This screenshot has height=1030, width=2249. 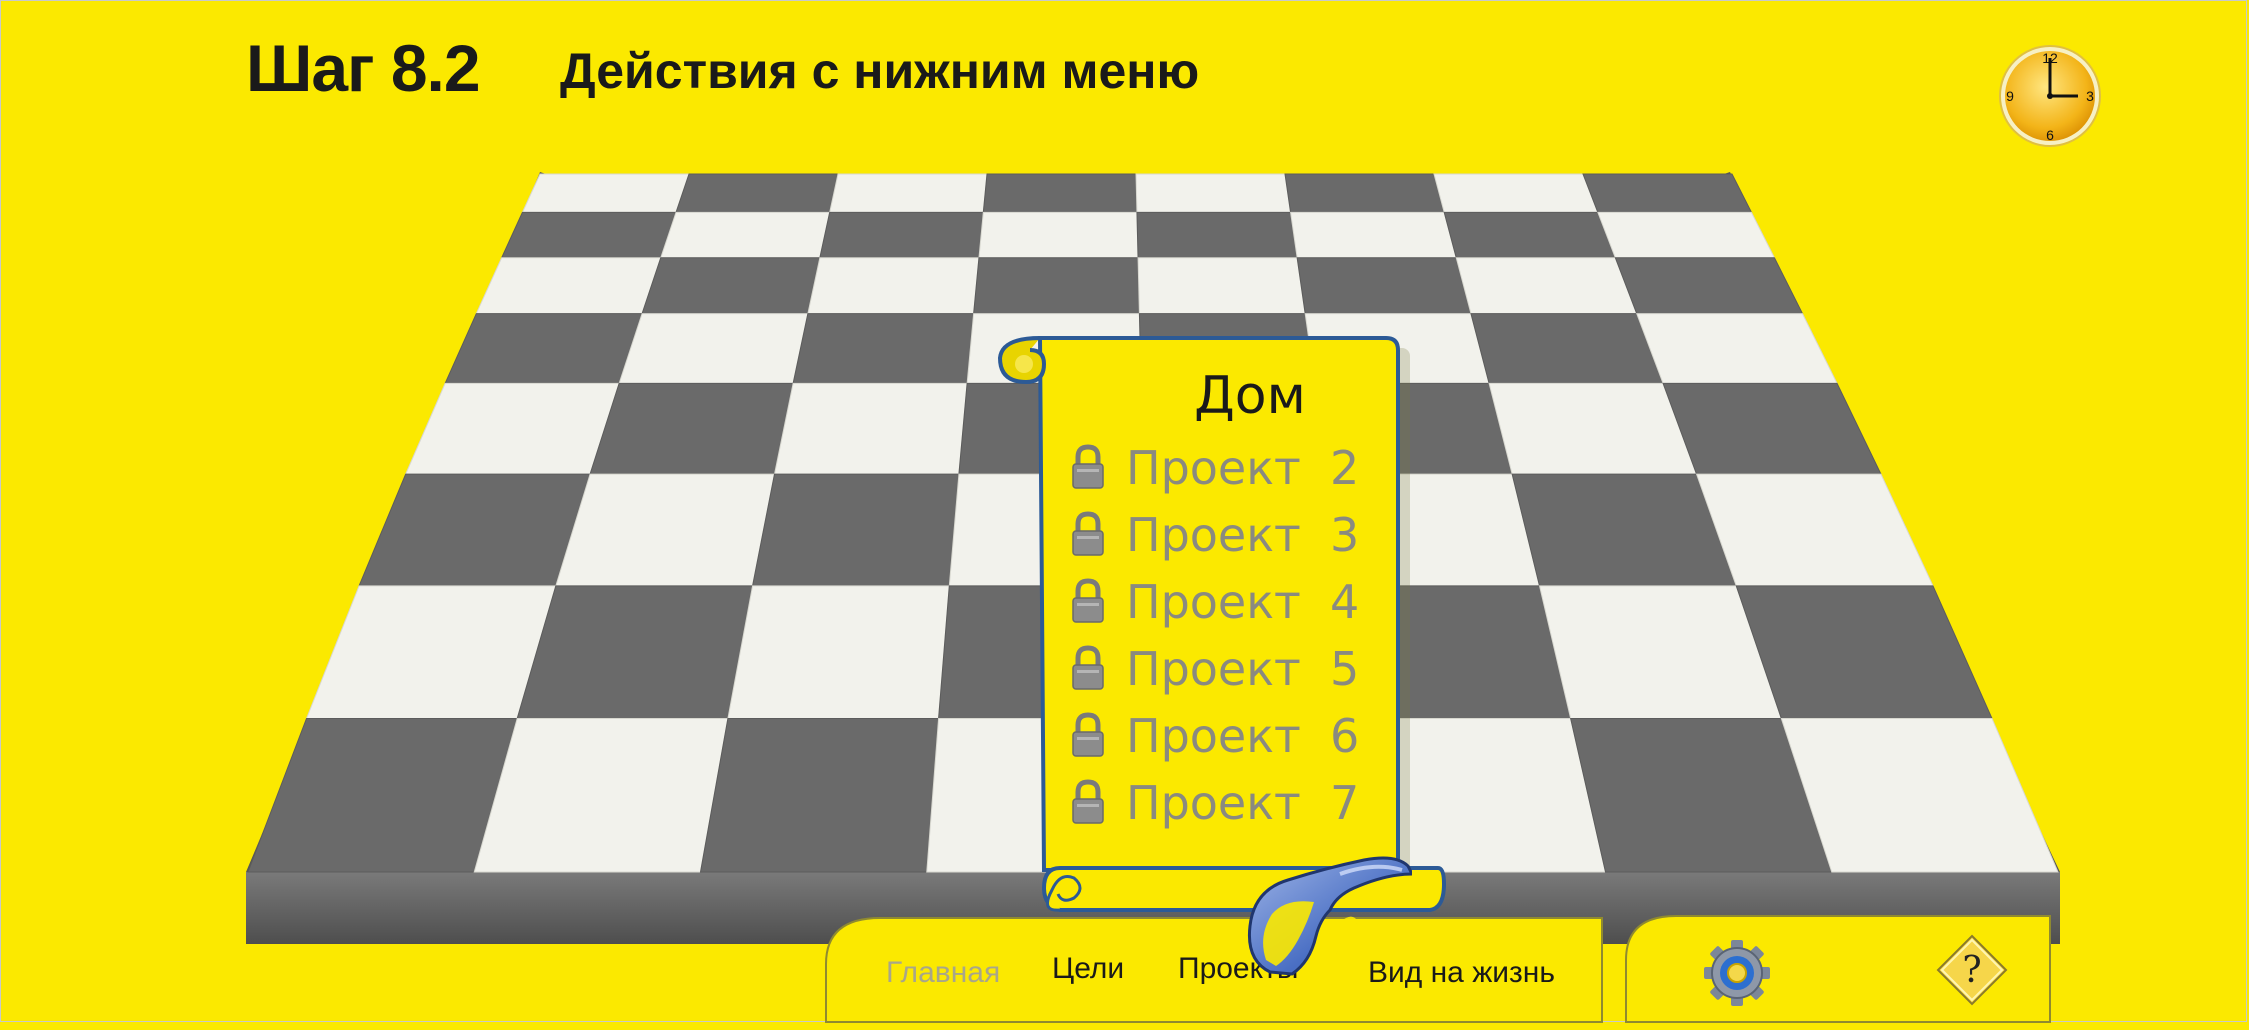 What do you see at coordinates (1243, 802) in the screenshot?
I see `dropdown-item-label: Проект 7` at bounding box center [1243, 802].